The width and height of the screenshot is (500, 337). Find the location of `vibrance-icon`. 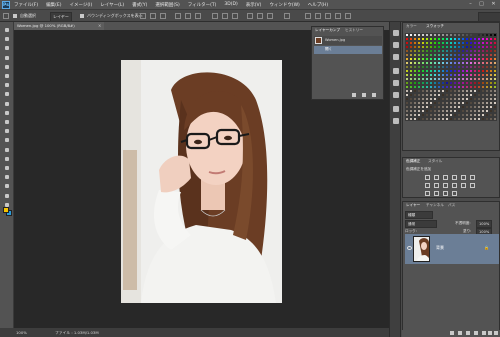

vibrance-icon is located at coordinates (463, 177).